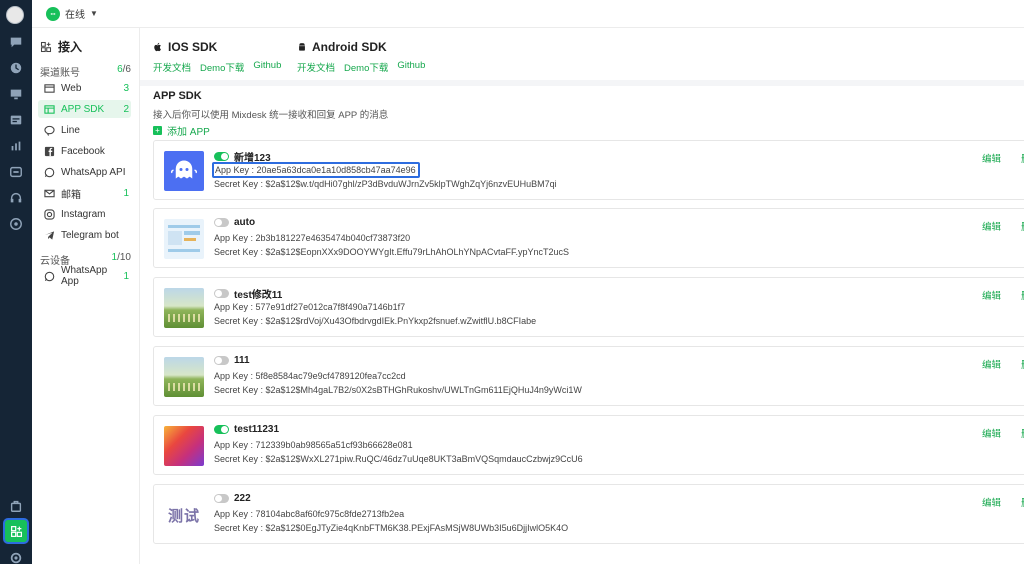  I want to click on sidebar-item-count: 3, so click(126, 88).